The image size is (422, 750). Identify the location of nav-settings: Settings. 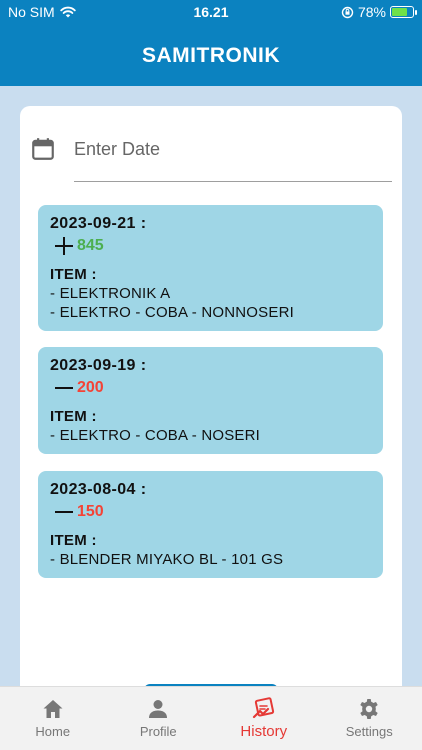
(369, 718).